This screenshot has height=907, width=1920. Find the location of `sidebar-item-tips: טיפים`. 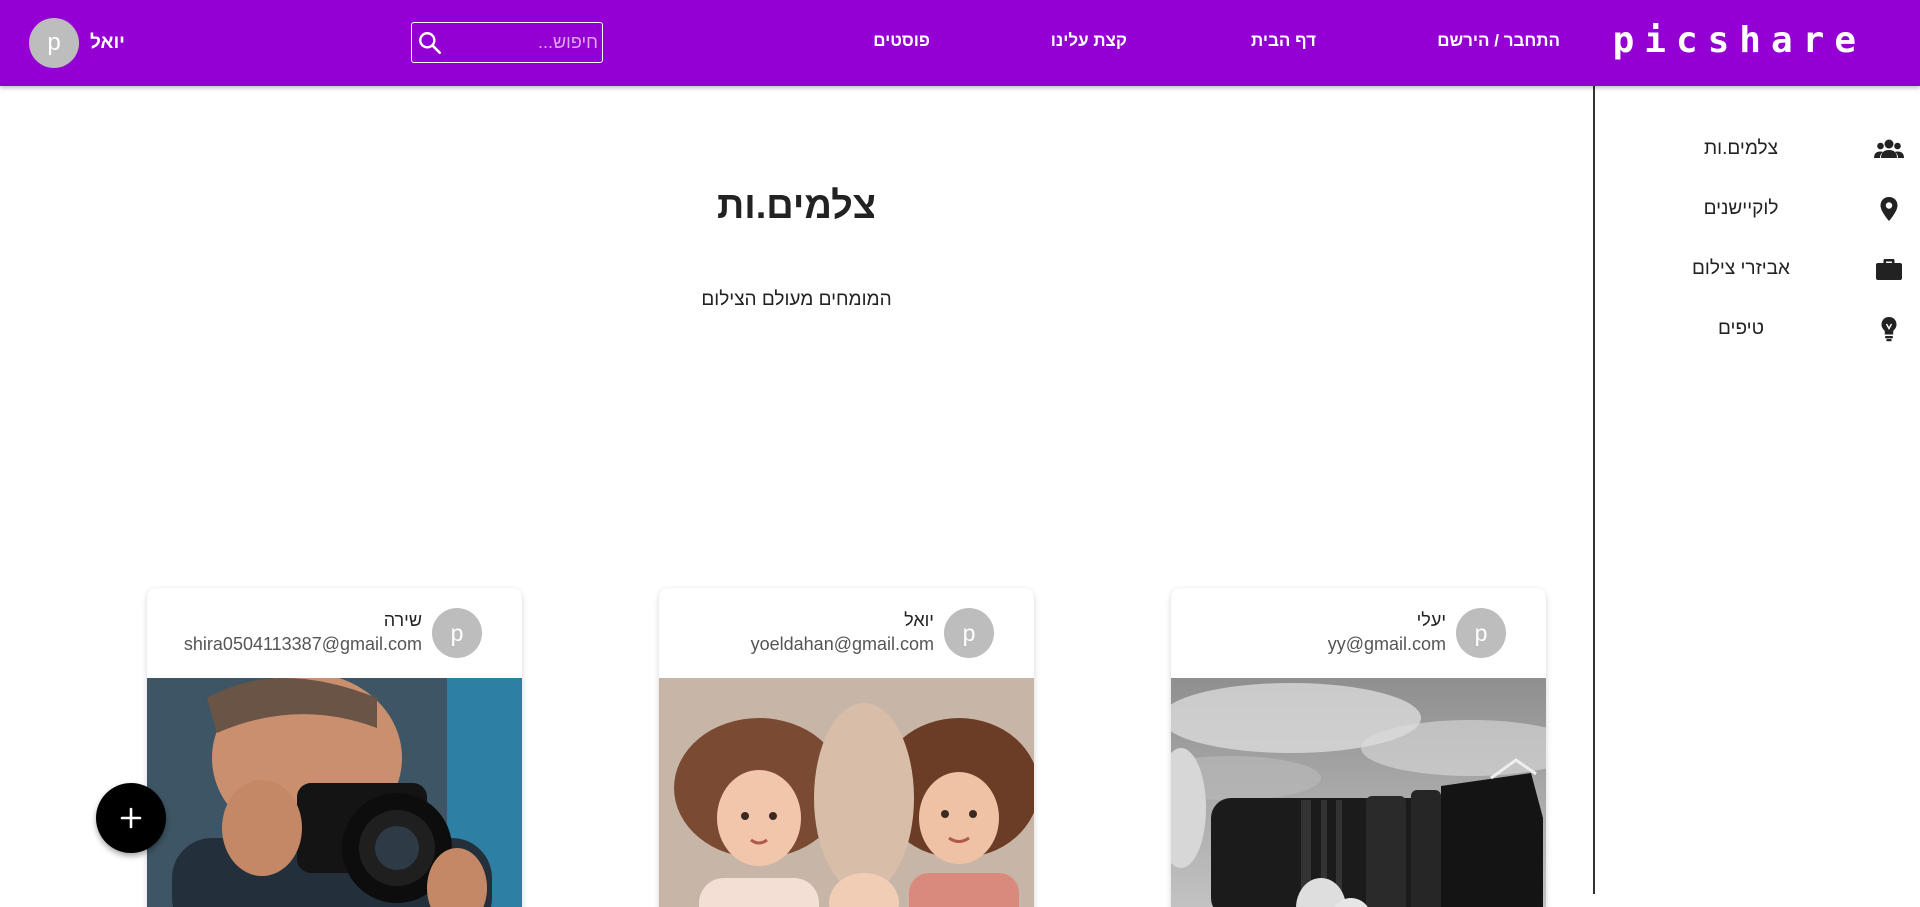

sidebar-item-tips: טיפים is located at coordinates (1758, 329).